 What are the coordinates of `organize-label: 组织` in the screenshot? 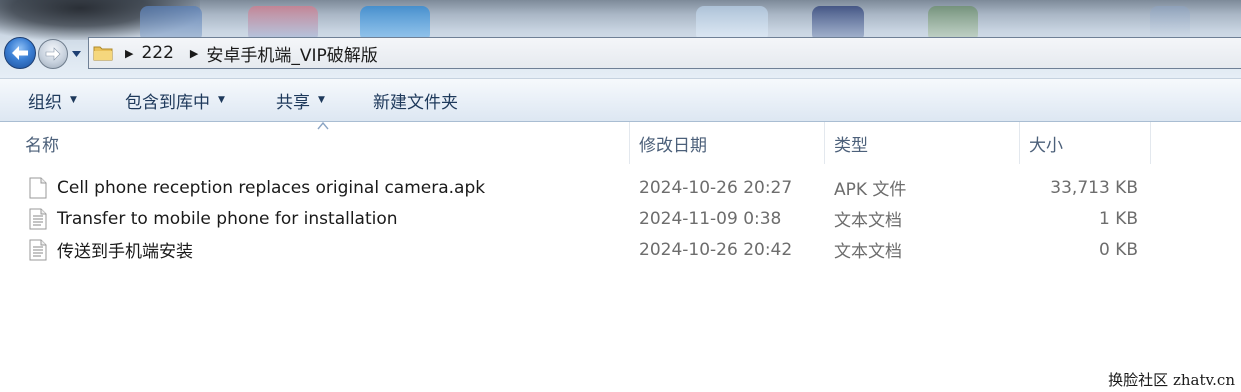 It's located at (45, 102).